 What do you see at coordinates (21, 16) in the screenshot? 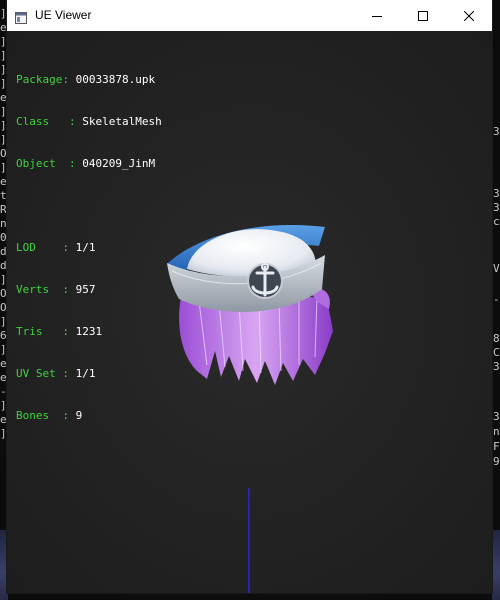
I see `window-app-icon` at bounding box center [21, 16].